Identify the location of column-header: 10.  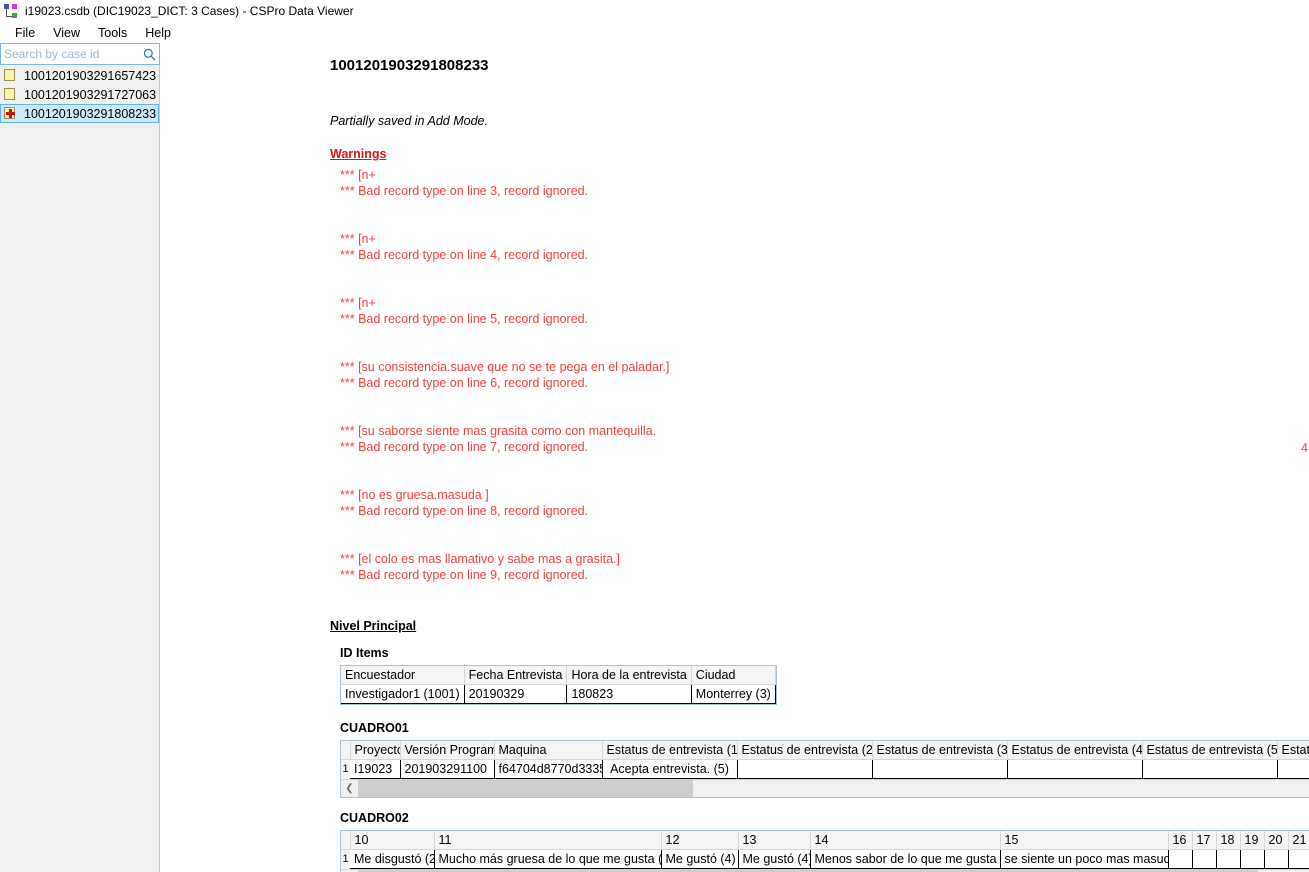
(392, 840).